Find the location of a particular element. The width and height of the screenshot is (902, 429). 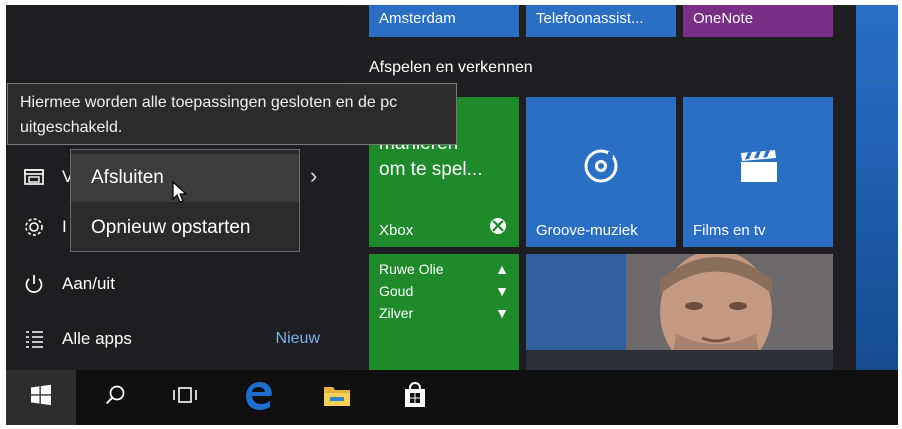

store-button is located at coordinates (415, 397).